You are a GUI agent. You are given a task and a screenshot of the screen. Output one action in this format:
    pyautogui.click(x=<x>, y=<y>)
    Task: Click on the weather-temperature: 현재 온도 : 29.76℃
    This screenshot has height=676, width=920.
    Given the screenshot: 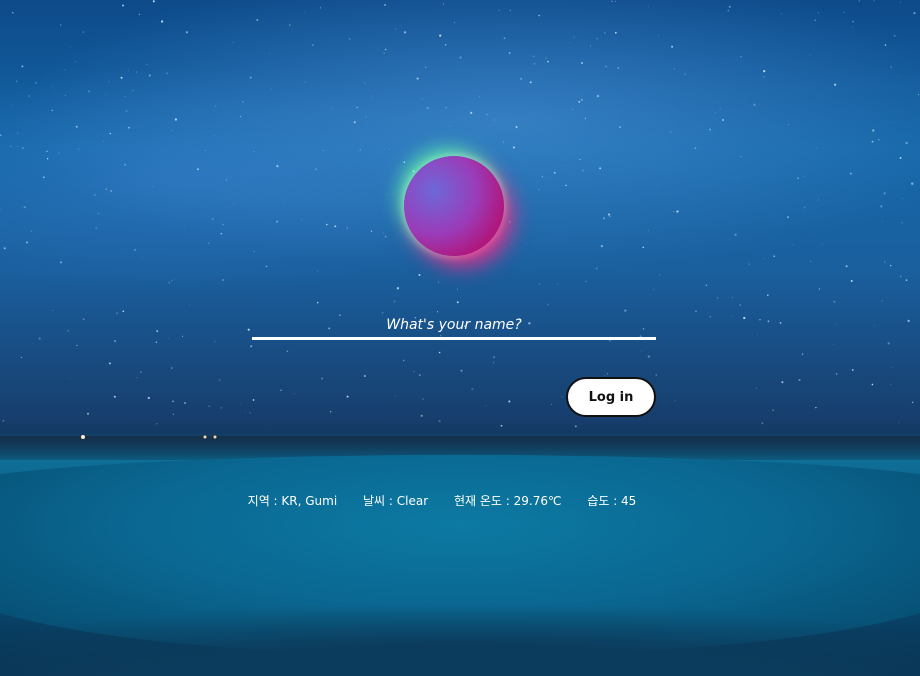 What is the action you would take?
    pyautogui.click(x=507, y=501)
    